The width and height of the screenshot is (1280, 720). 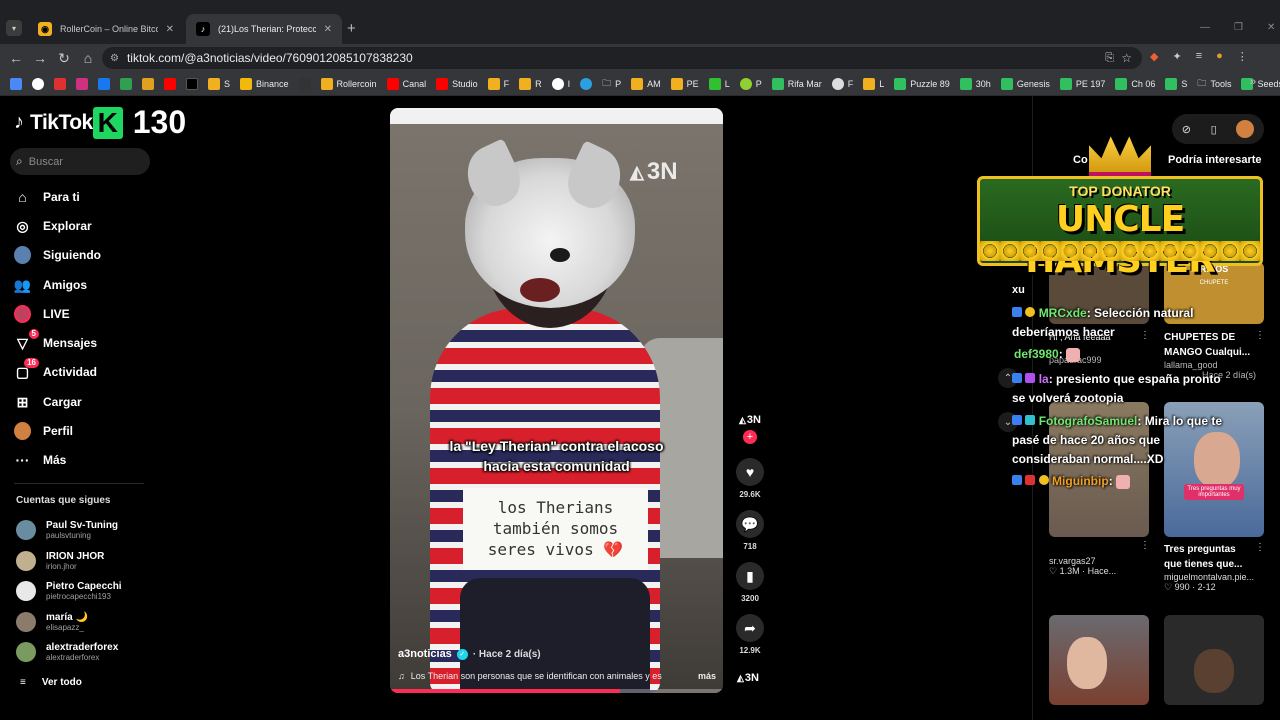 I want to click on bookmark-am: AM, so click(x=646, y=84).